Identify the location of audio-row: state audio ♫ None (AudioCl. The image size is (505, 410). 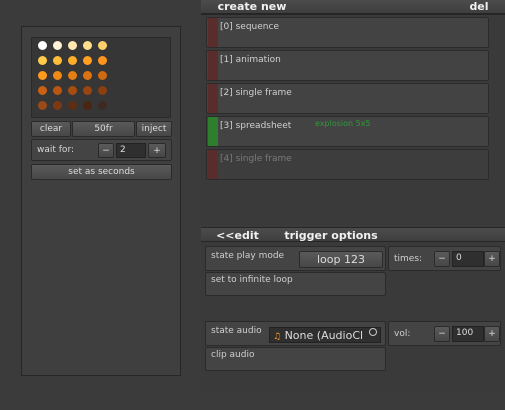
(295, 333).